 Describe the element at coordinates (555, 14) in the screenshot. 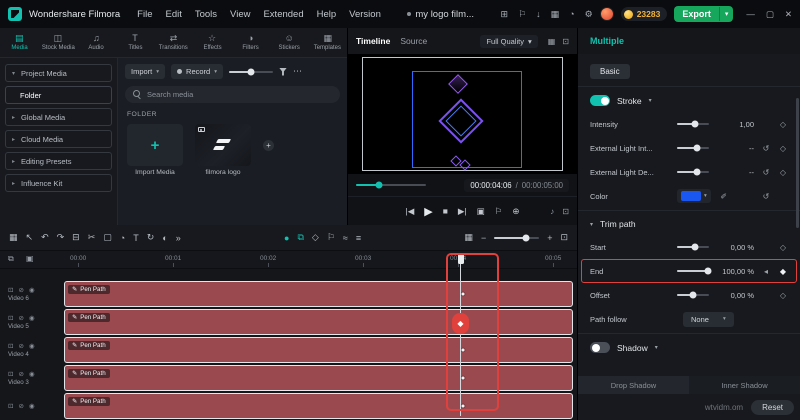

I see `layout-icon: ▦` at that location.